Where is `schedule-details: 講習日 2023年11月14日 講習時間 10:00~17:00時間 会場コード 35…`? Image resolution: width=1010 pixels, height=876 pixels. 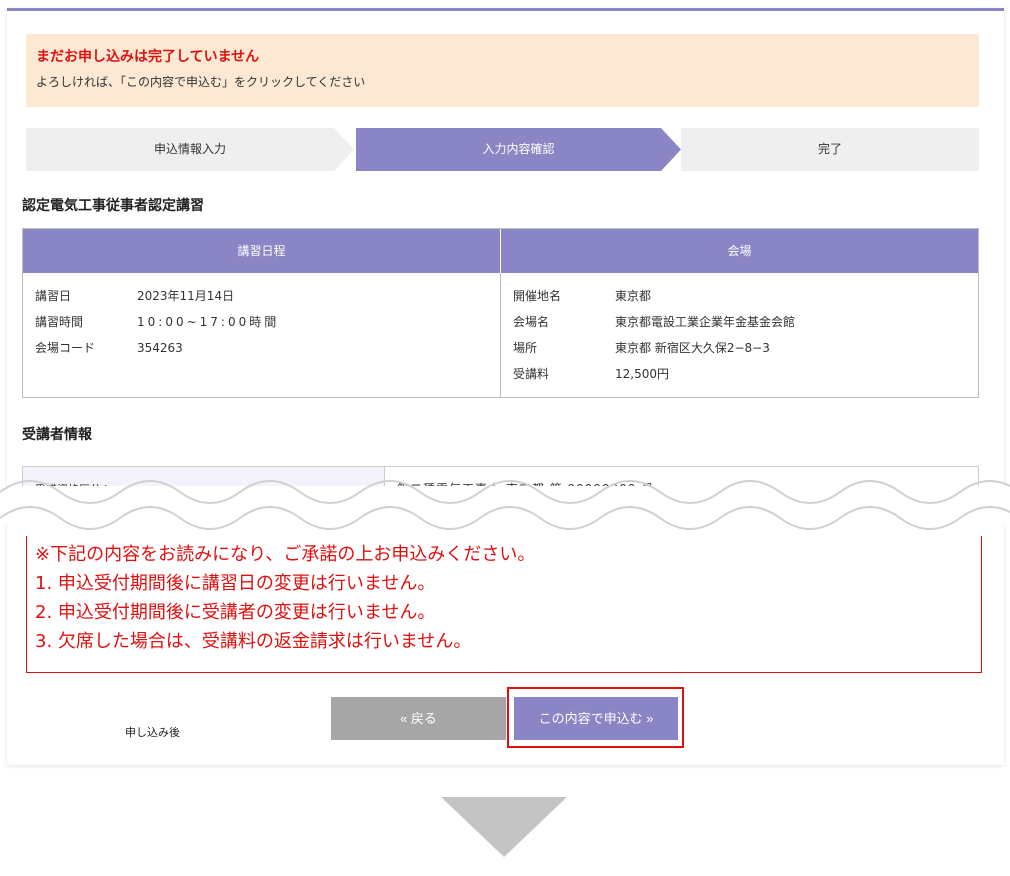 schedule-details: 講習日 2023年11月14日 講習時間 10:00~17:00時間 会場コード 35… is located at coordinates (262, 335).